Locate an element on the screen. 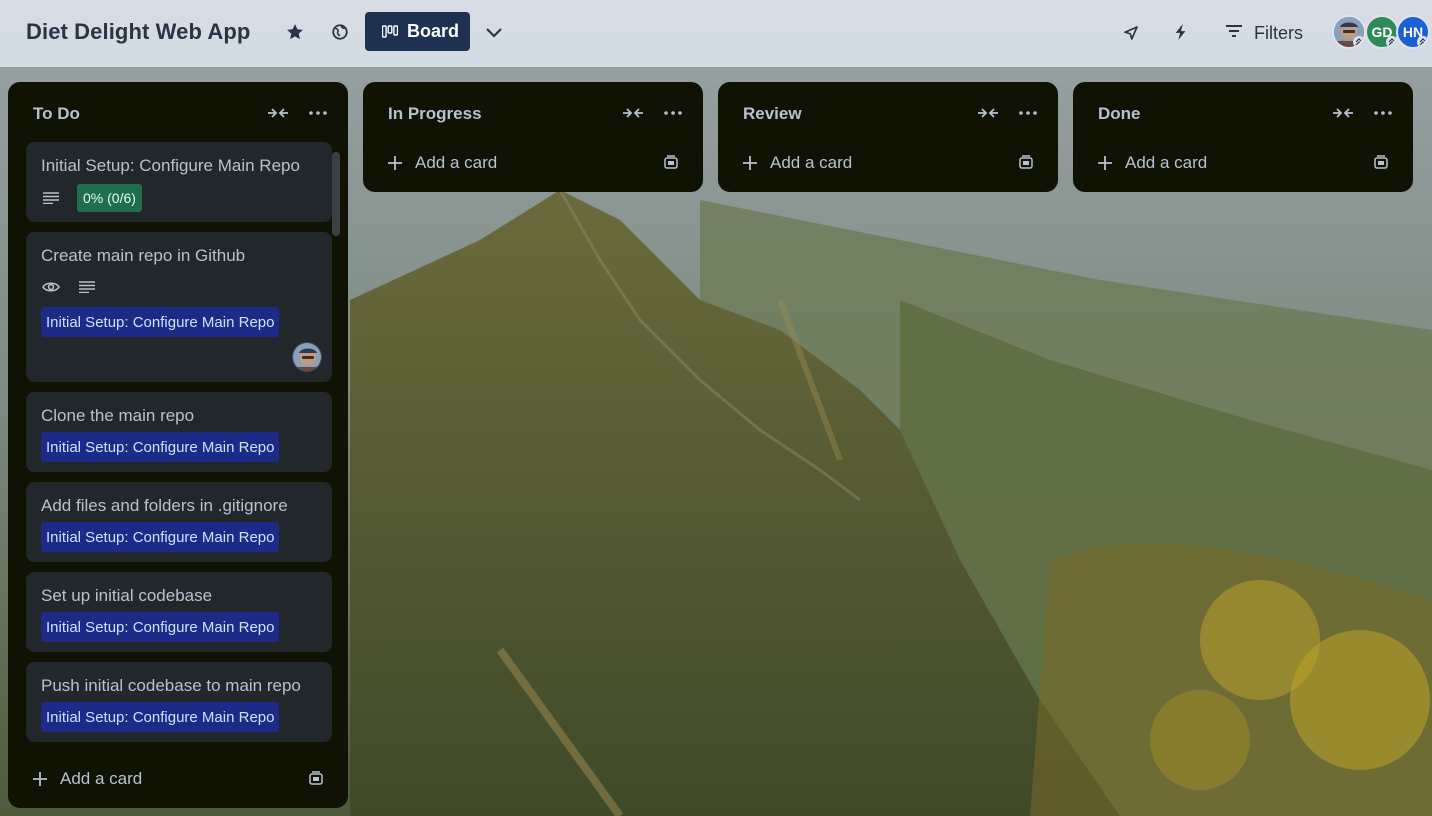 The height and width of the screenshot is (816, 1432). card-title: Add files and folders in .gitignore is located at coordinates (164, 505).